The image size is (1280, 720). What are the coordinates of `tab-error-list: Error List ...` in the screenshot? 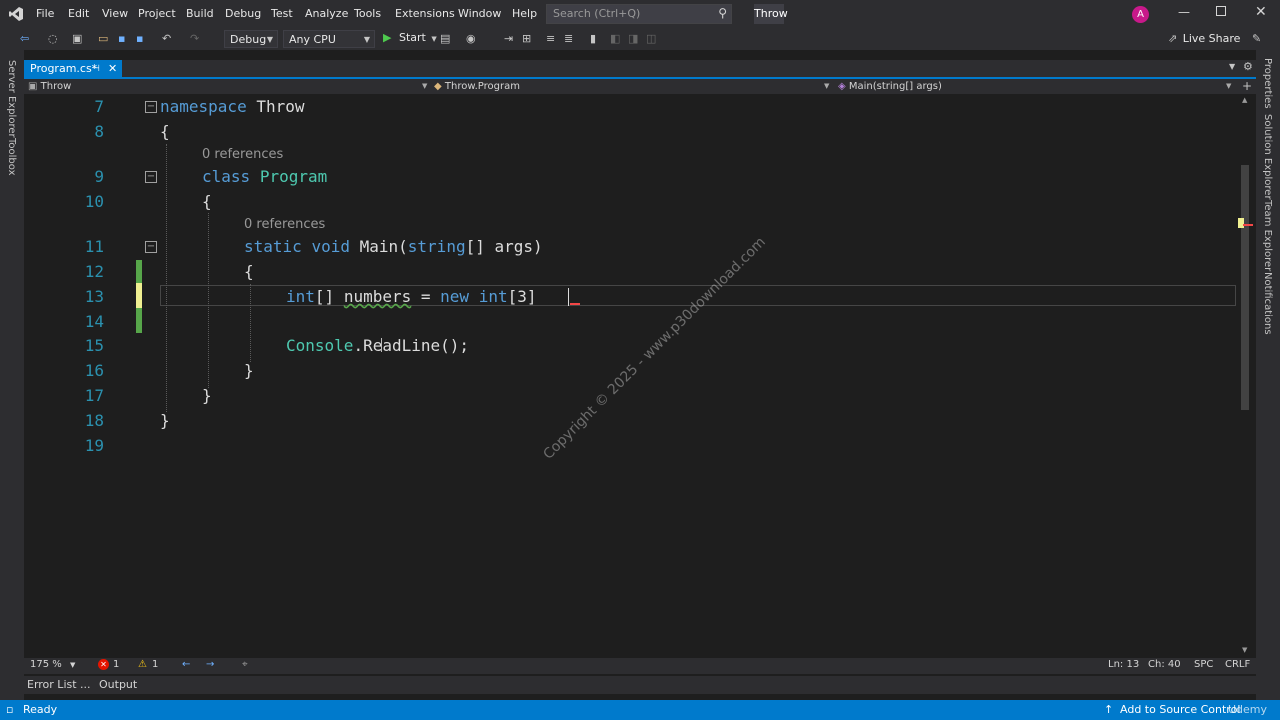 It's located at (59, 684).